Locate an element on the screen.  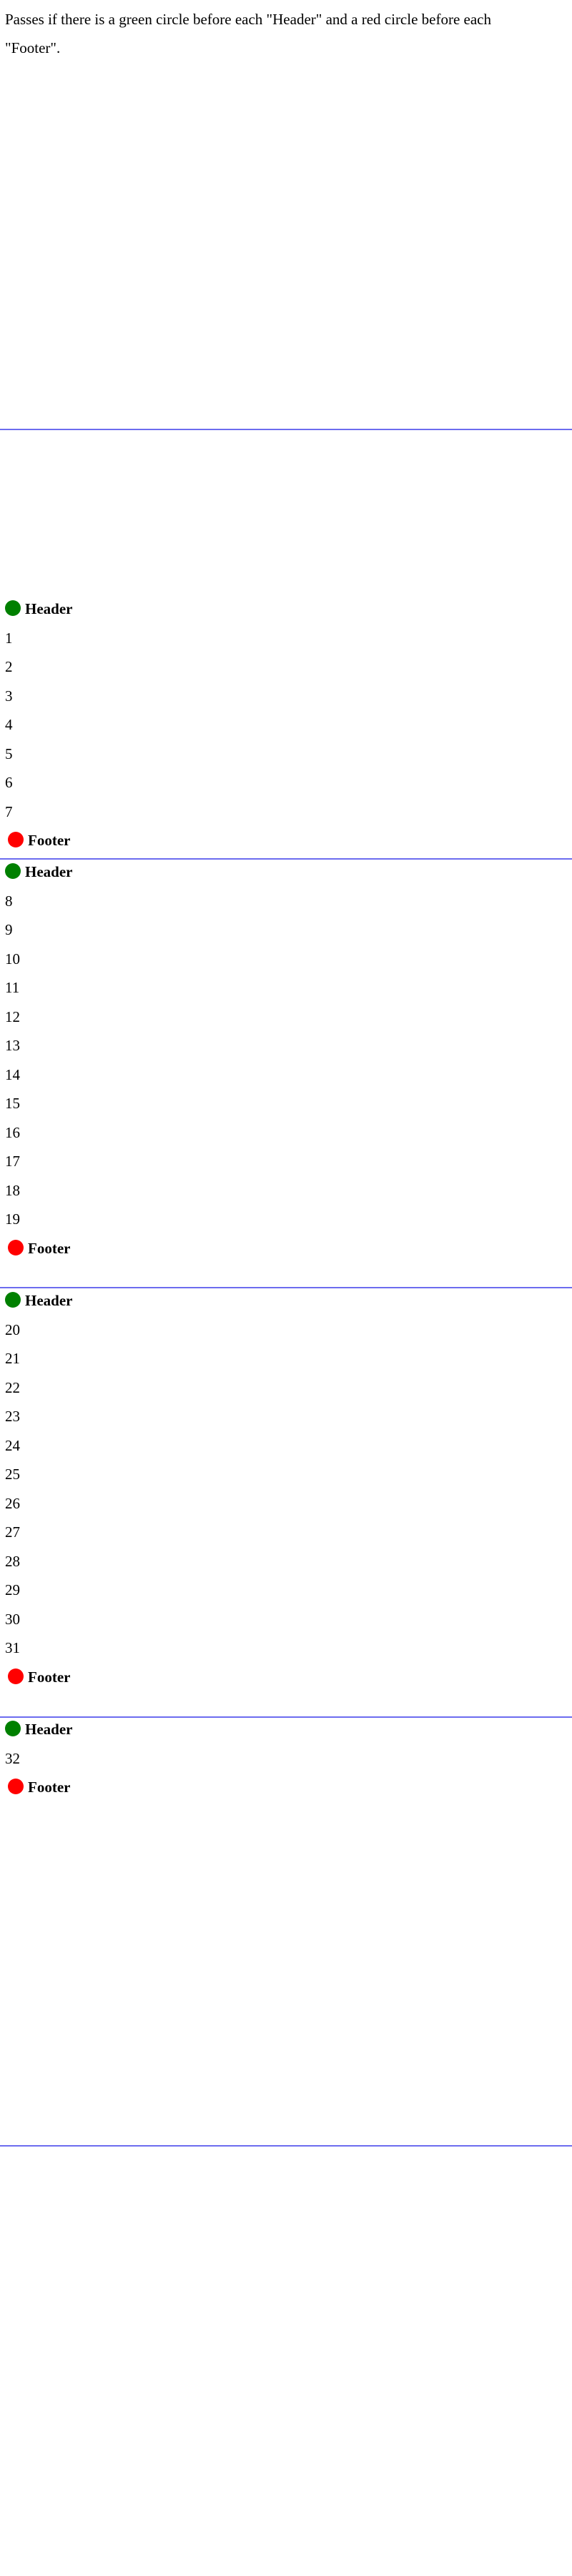
list-item: 27 is located at coordinates (12, 1532).